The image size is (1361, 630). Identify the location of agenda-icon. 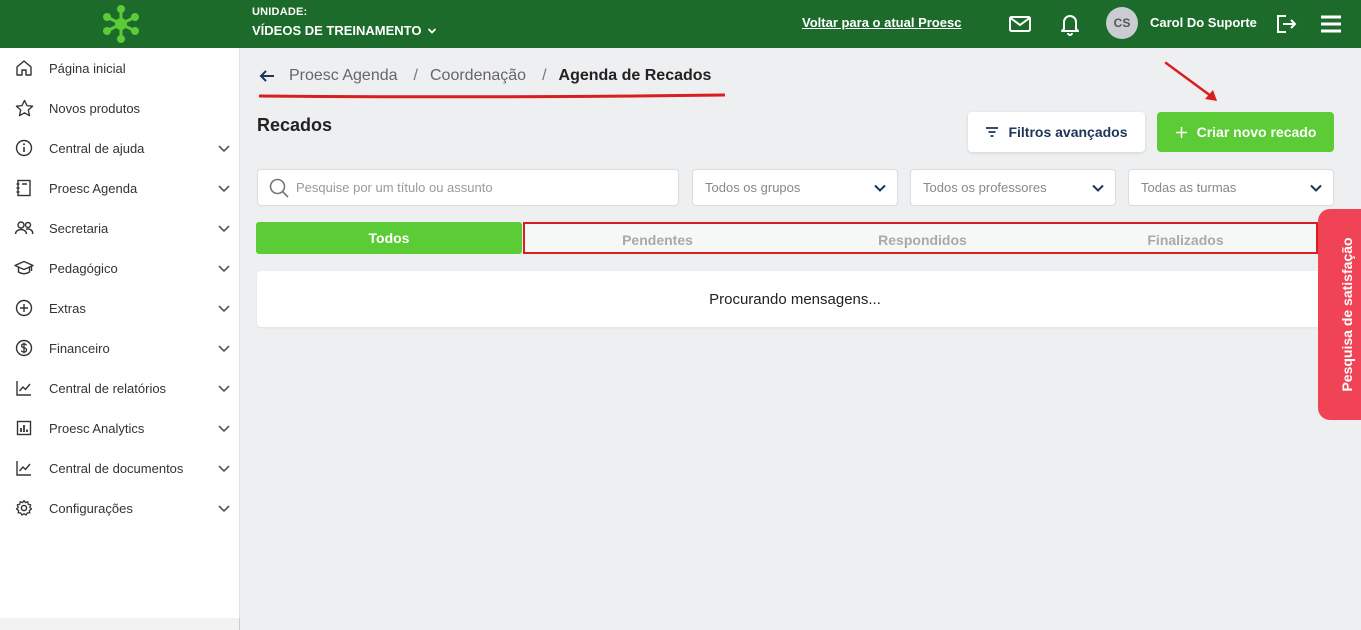
(24, 188).